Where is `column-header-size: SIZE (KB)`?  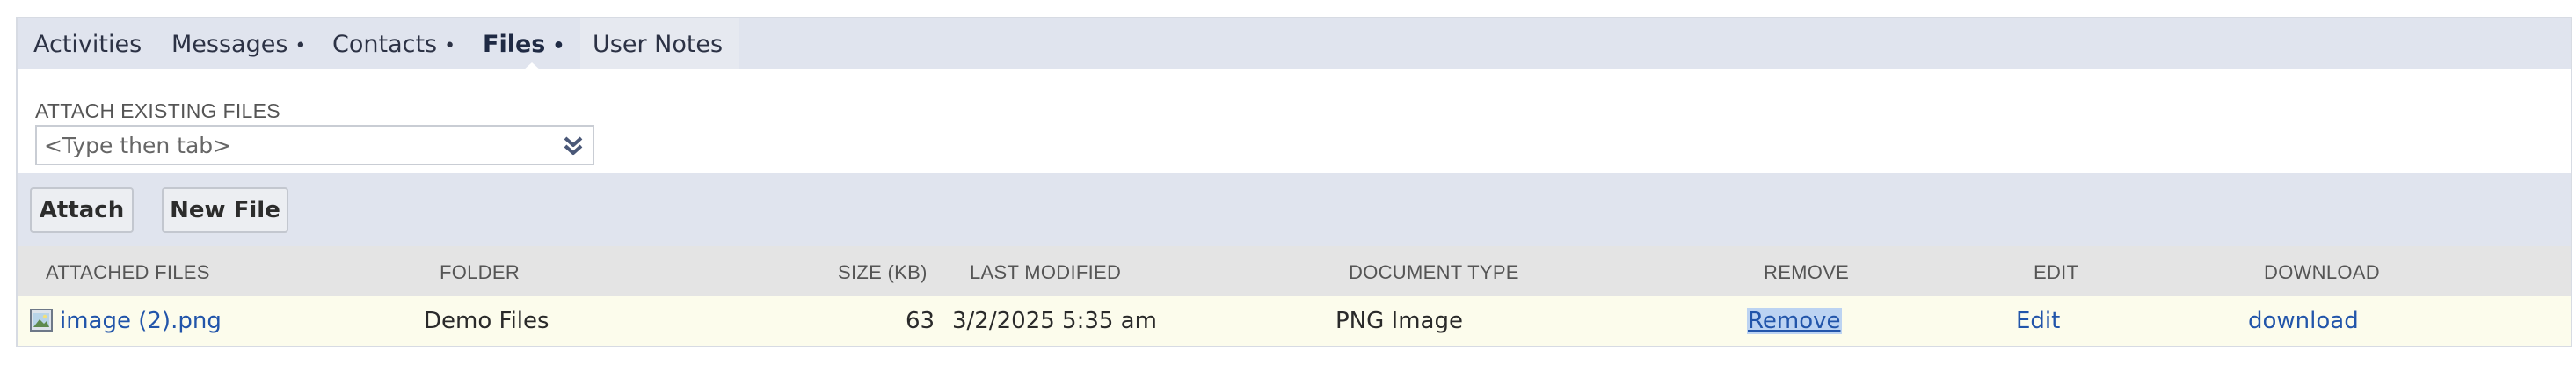 column-header-size: SIZE (KB) is located at coordinates (883, 271).